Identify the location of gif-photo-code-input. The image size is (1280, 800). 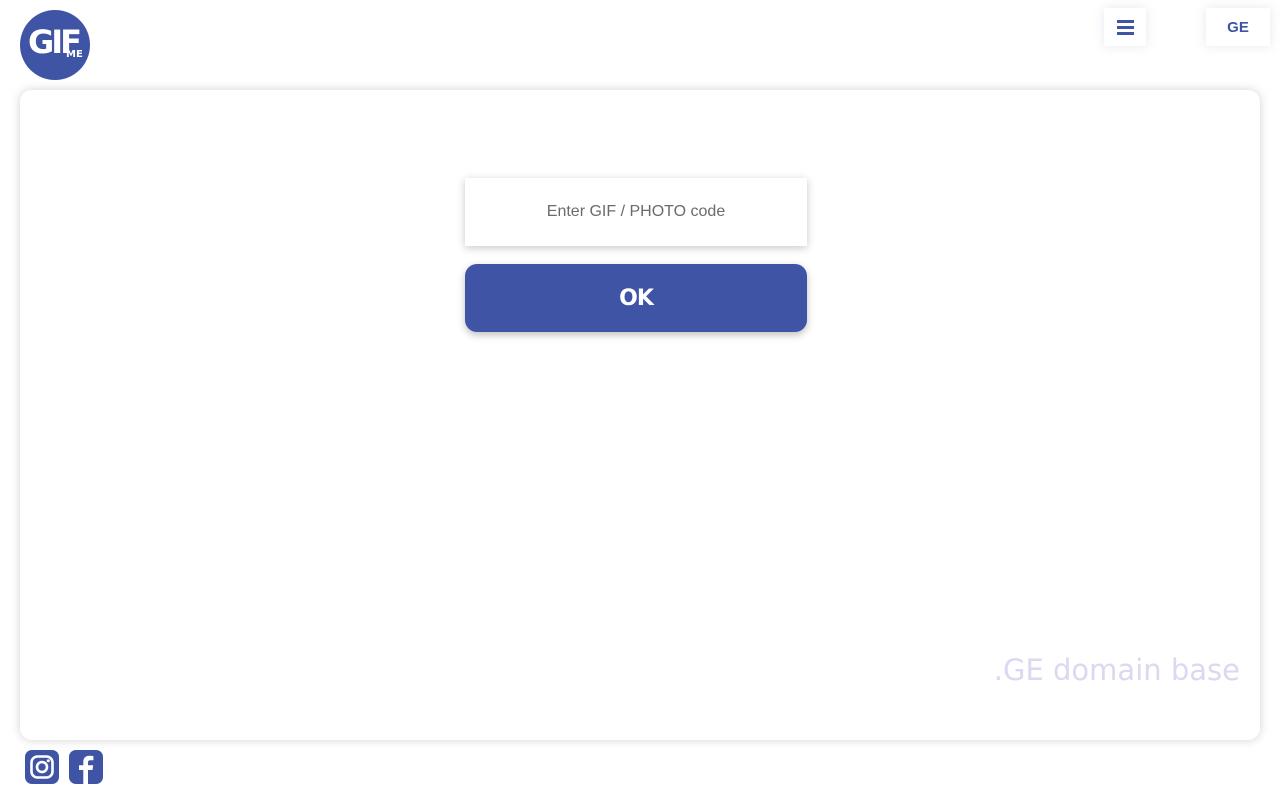
(636, 212).